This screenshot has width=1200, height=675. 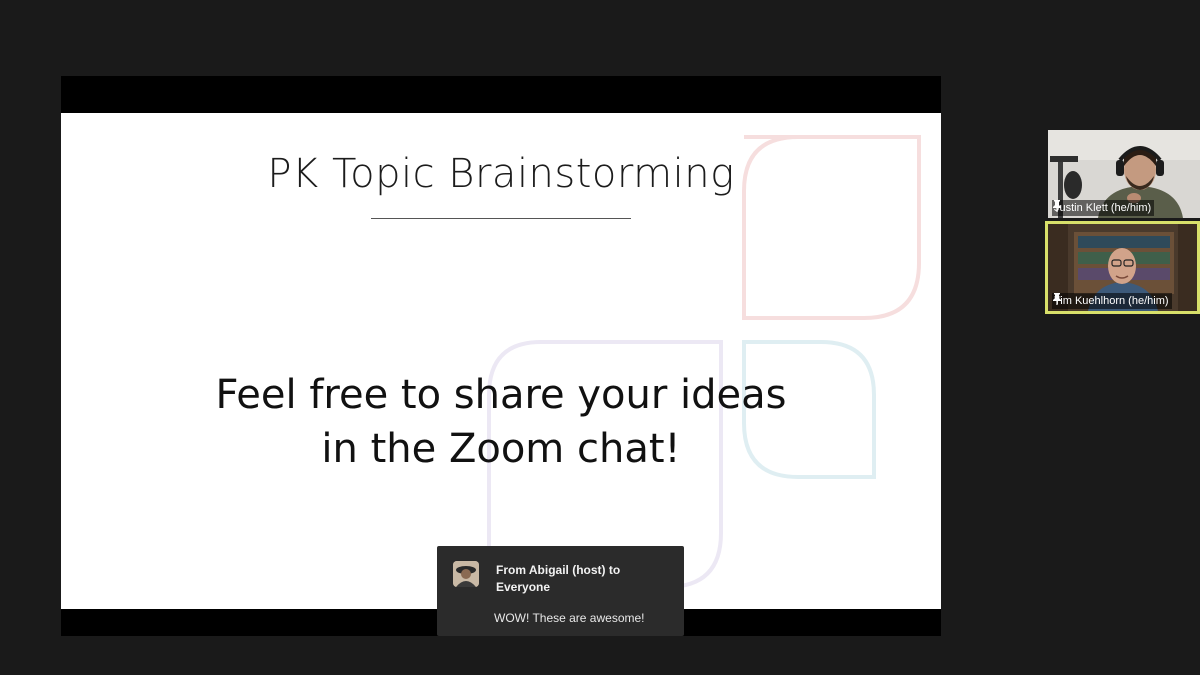 What do you see at coordinates (569, 618) in the screenshot?
I see `chat-message-text: WOW! These are awesome!` at bounding box center [569, 618].